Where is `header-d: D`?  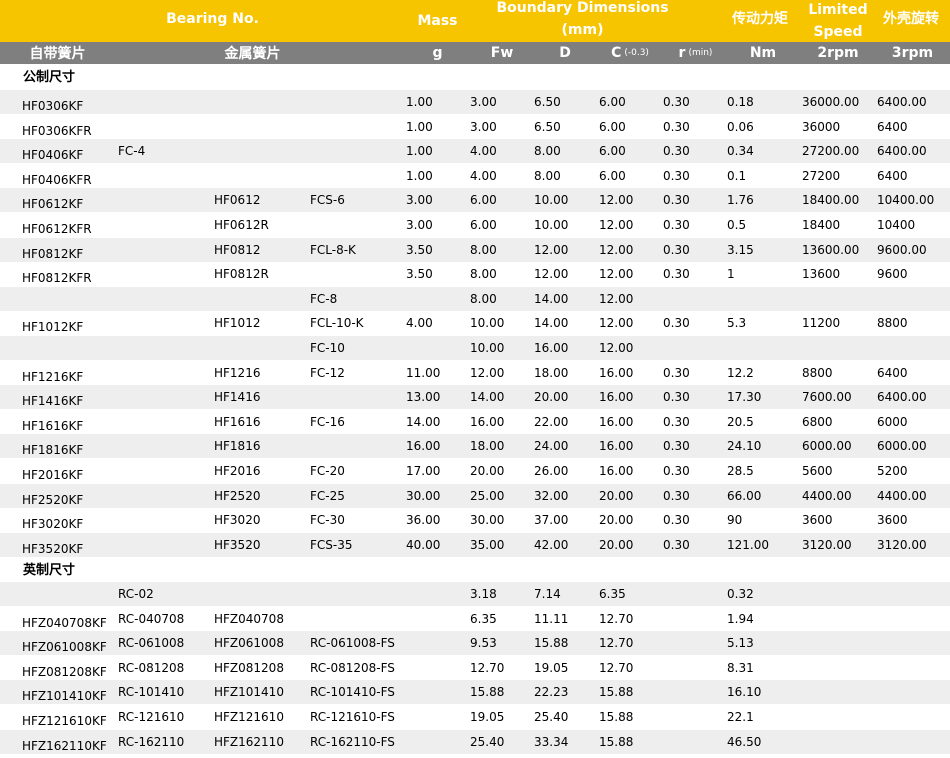
header-d: D is located at coordinates (565, 53).